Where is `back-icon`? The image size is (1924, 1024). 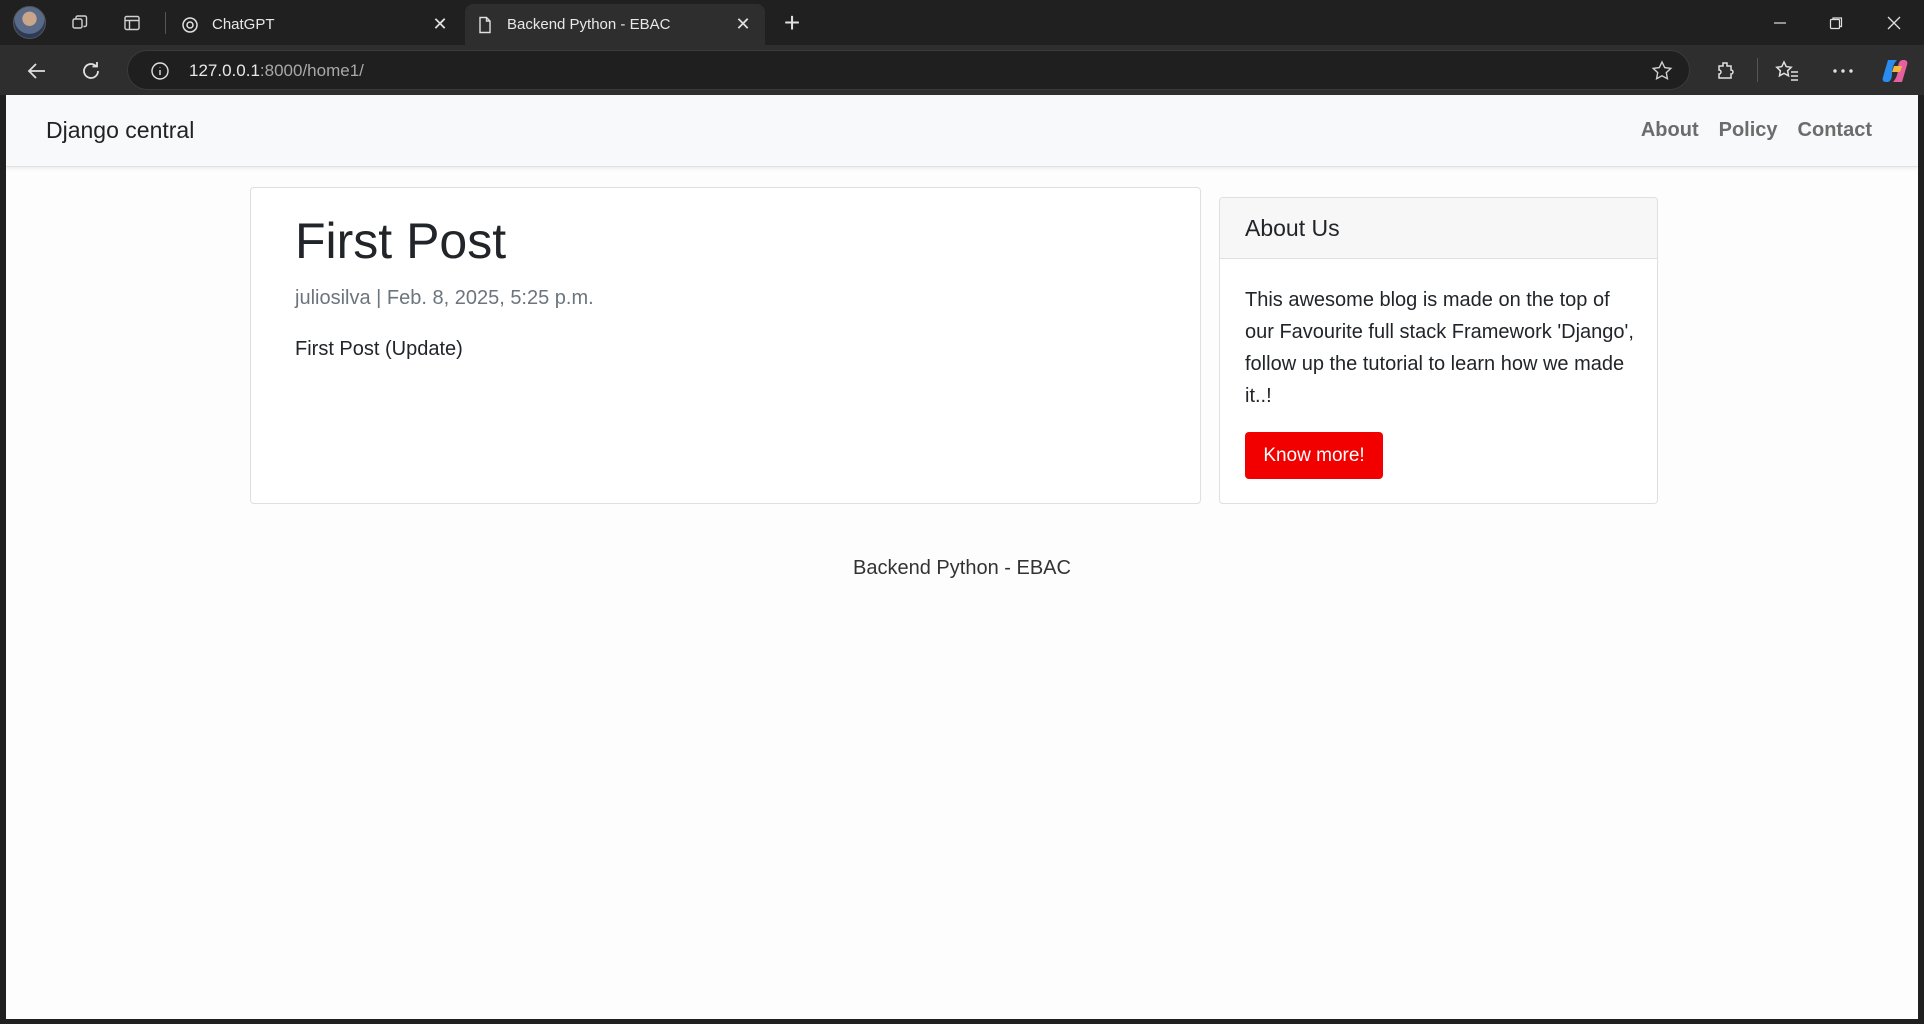 back-icon is located at coordinates (37, 71).